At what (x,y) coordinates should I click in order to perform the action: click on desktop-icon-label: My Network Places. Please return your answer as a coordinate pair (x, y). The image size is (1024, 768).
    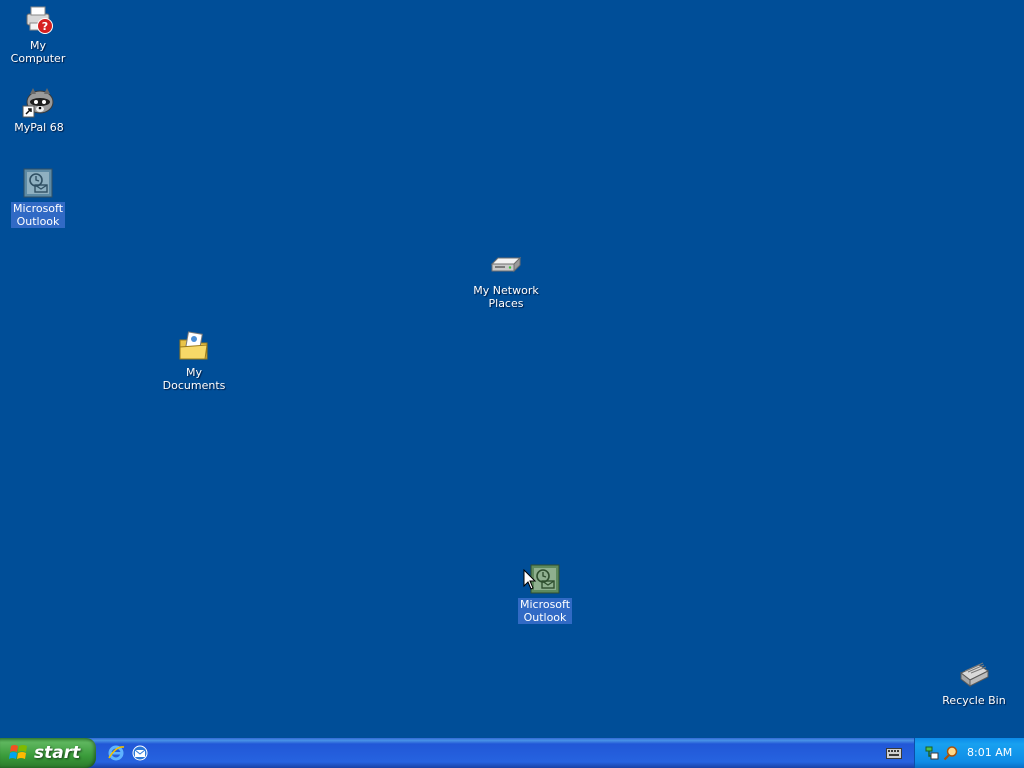
    Looking at the image, I should click on (506, 297).